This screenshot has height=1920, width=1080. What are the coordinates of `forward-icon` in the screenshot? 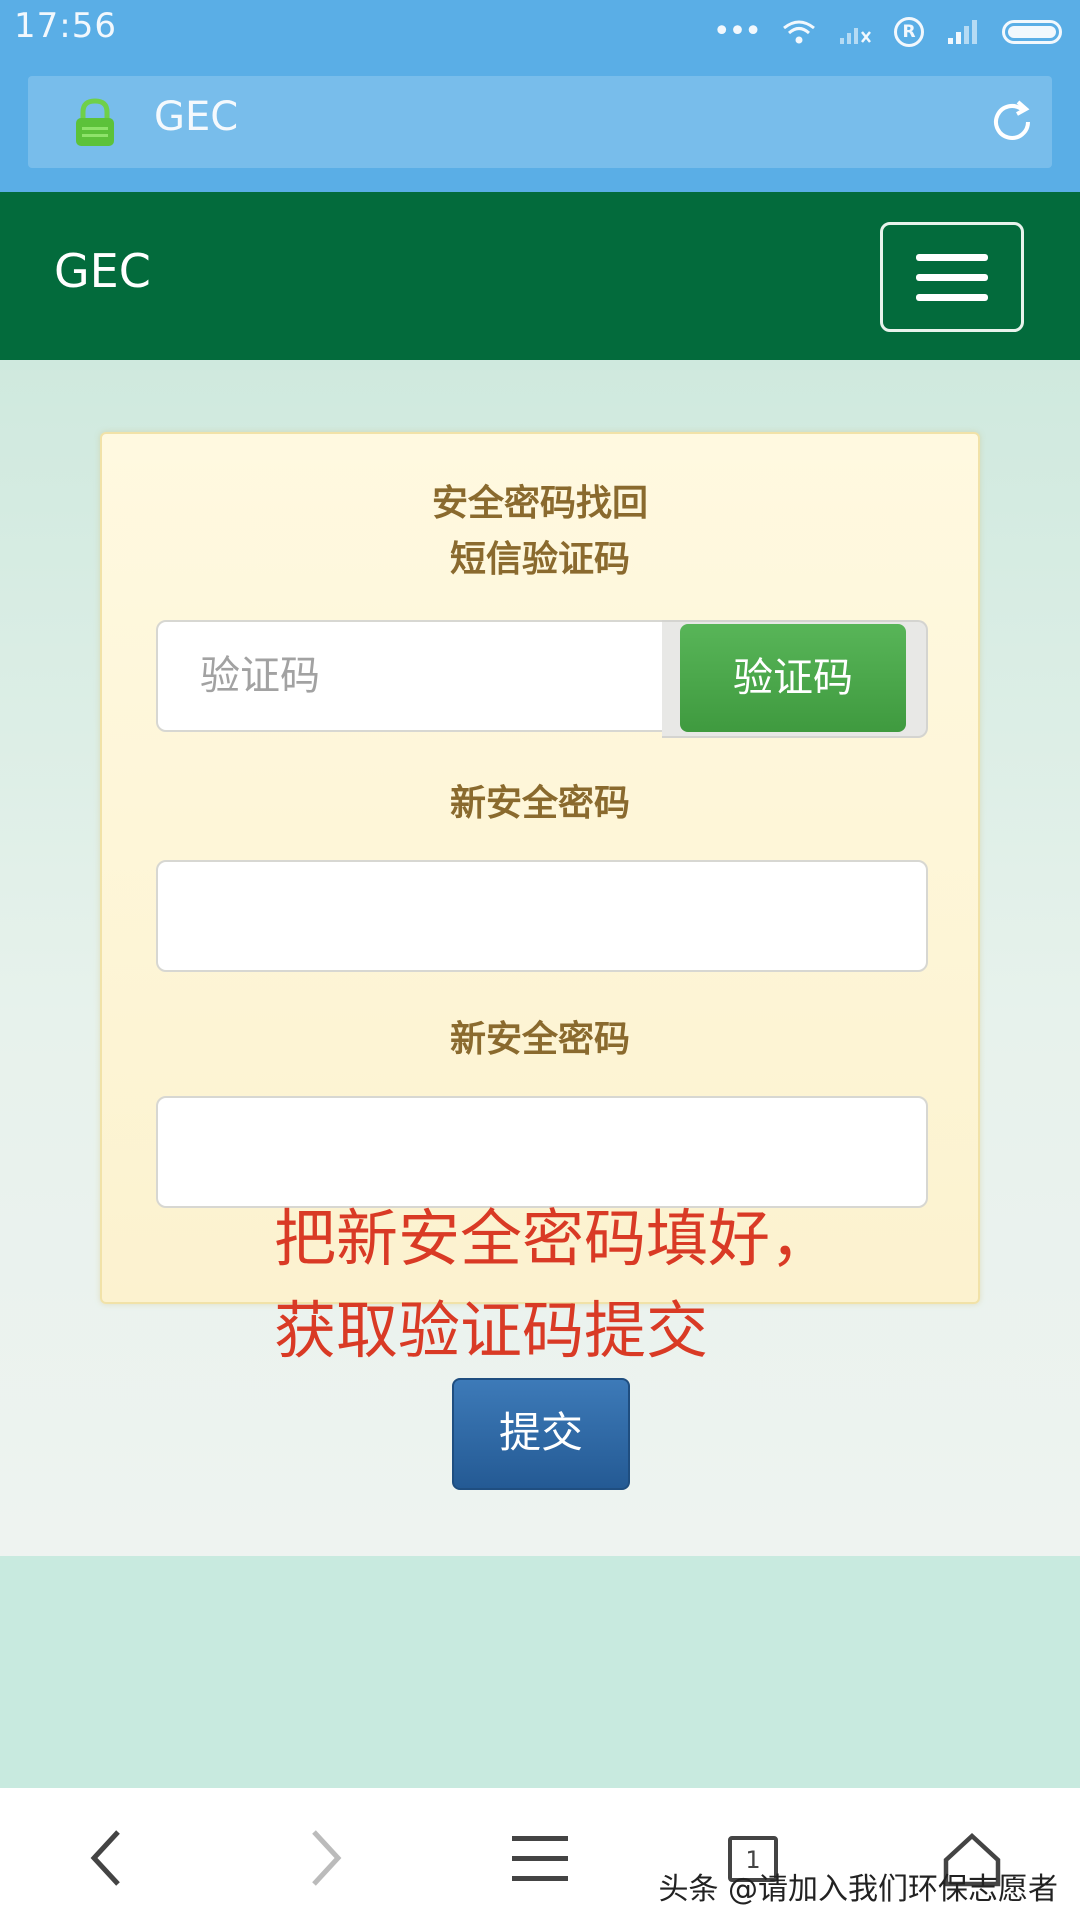 It's located at (326, 1858).